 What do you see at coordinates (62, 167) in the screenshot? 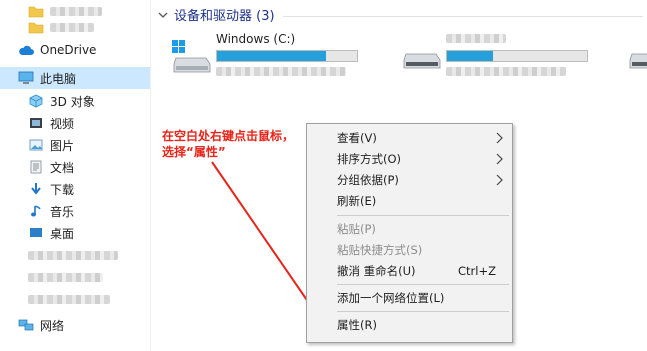
I see `nav-label: 文档` at bounding box center [62, 167].